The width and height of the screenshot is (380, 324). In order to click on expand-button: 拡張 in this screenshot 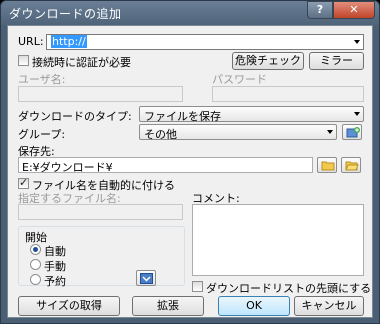, I will do `click(168, 306)`.